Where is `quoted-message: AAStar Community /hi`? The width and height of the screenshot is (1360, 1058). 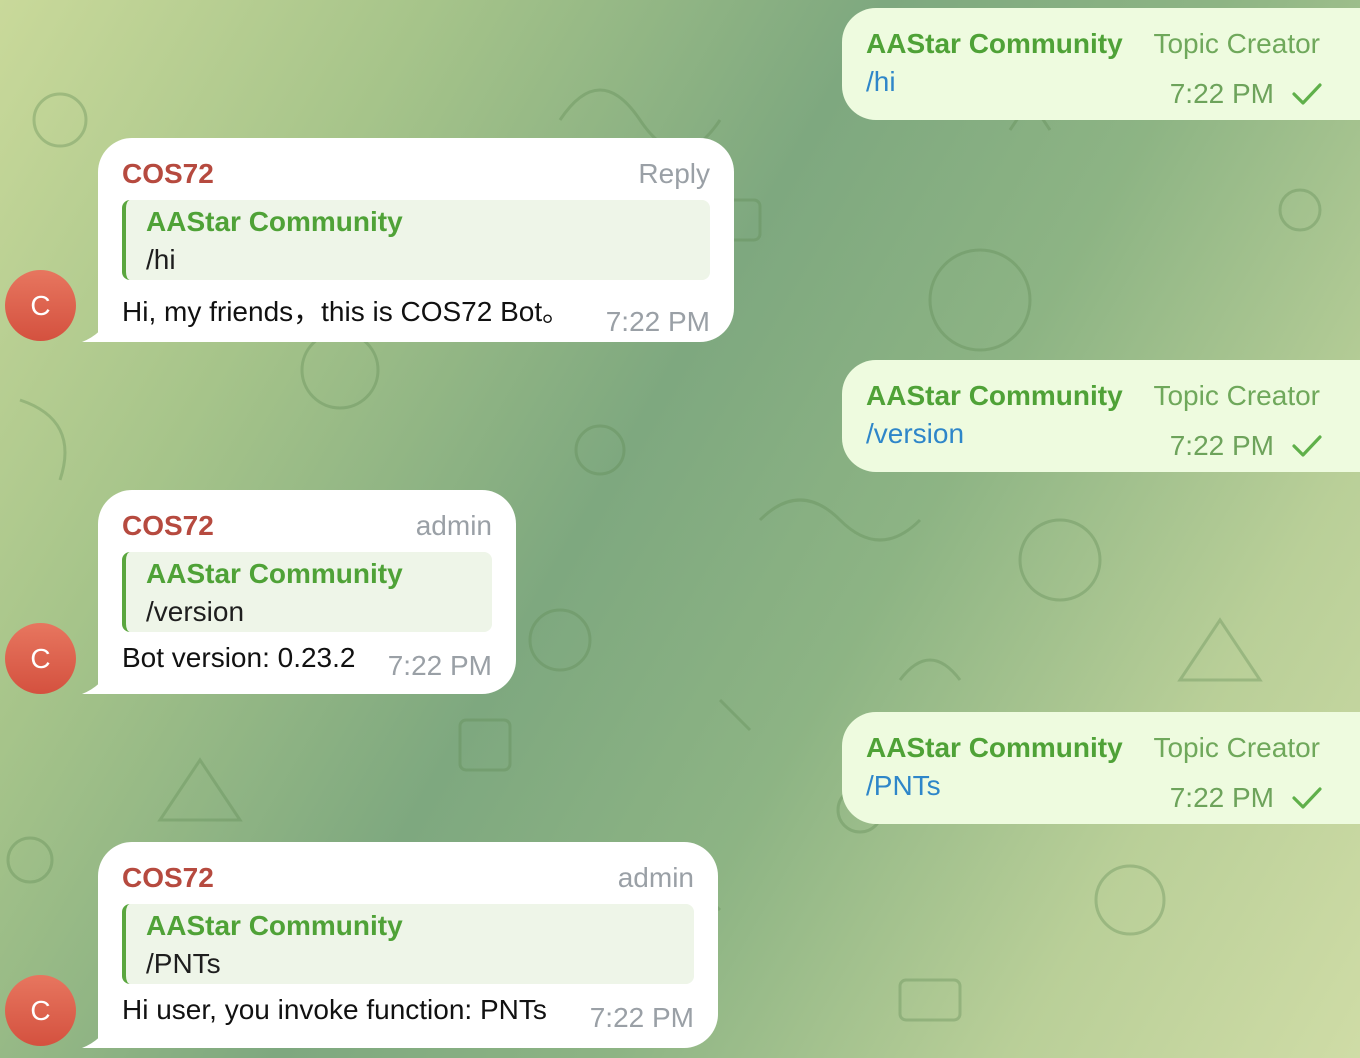
quoted-message: AAStar Community /hi is located at coordinates (416, 240).